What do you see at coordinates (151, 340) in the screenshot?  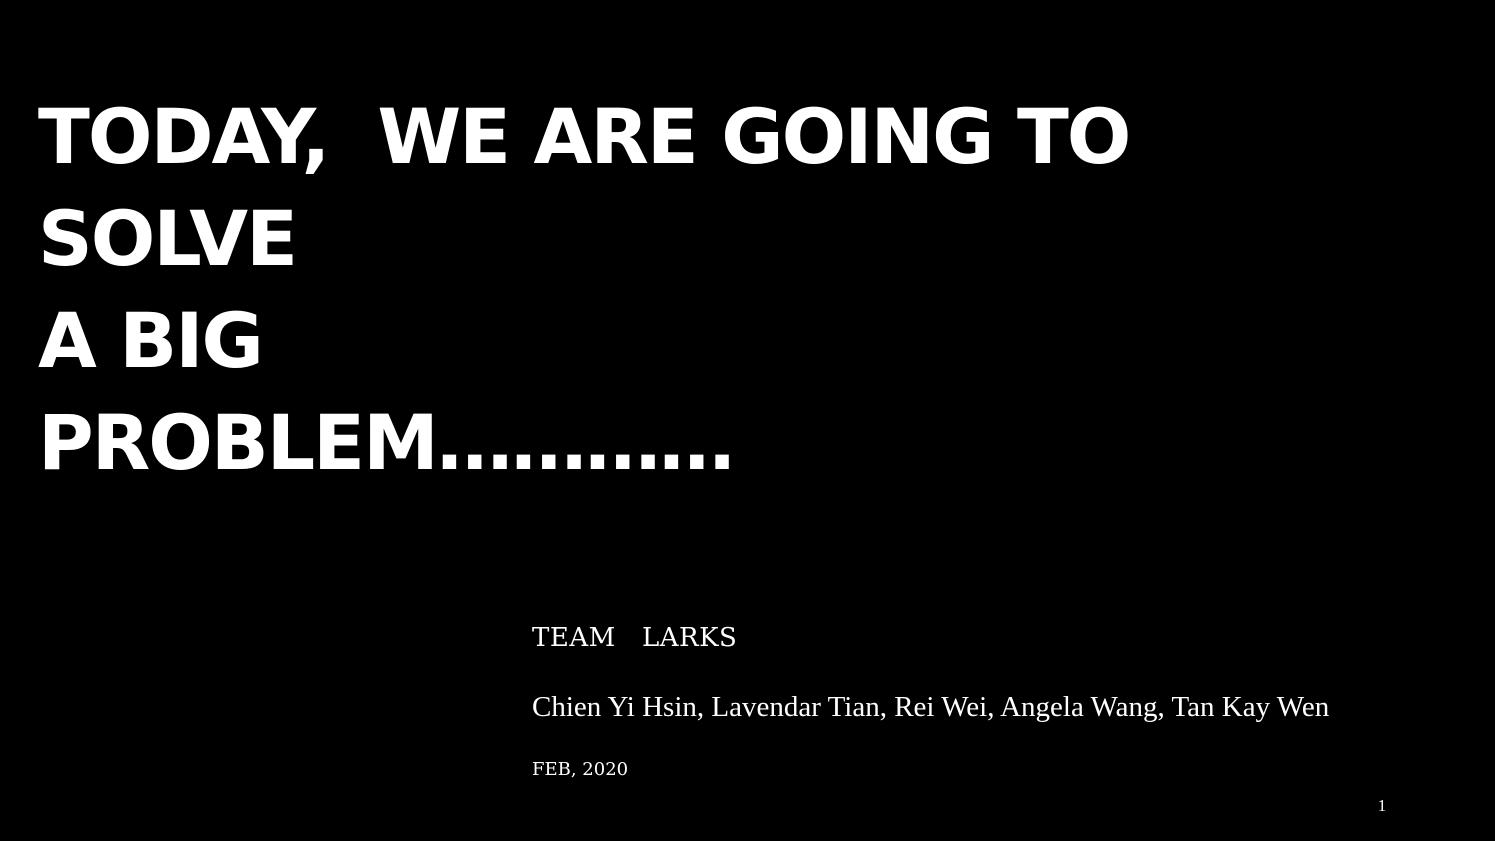 I see `title-line-3: A BIG` at bounding box center [151, 340].